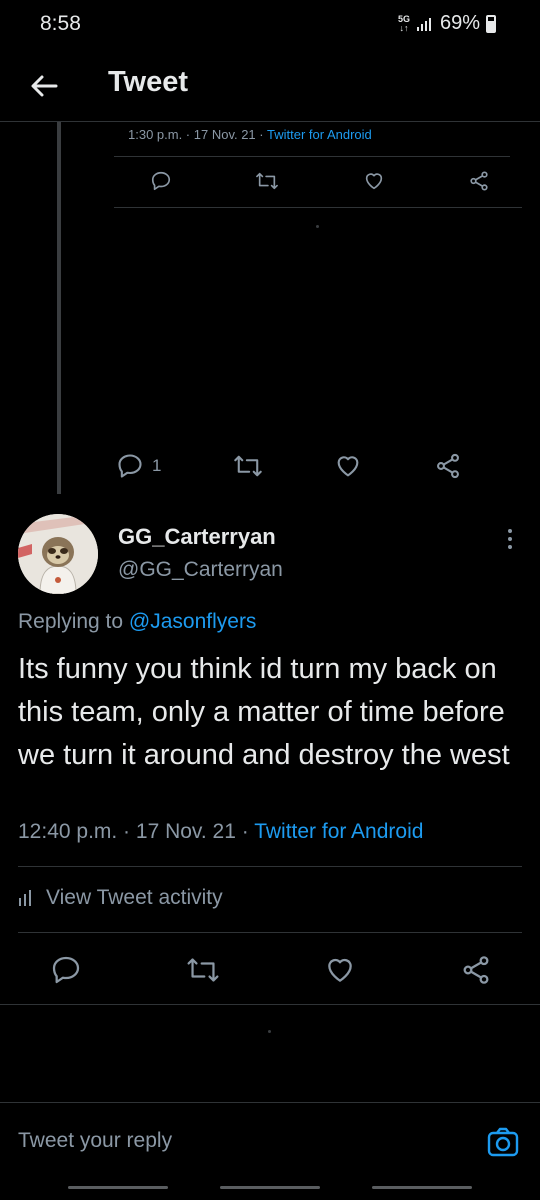 The image size is (540, 1200). I want to click on top-app-bar: Tweet, so click(270, 87).